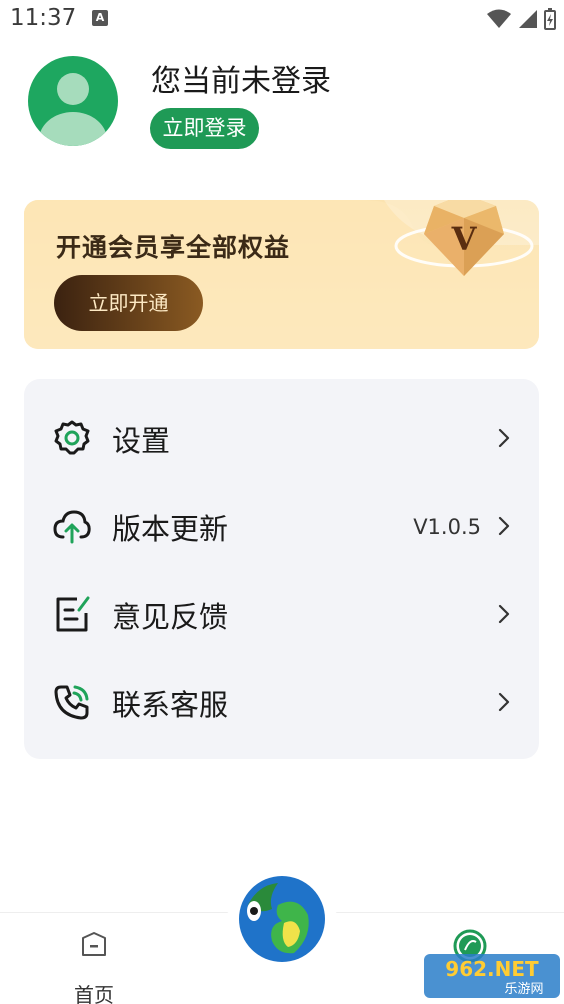 The image size is (564, 1004). What do you see at coordinates (170, 705) in the screenshot?
I see `menu-item-label: 联系客服` at bounding box center [170, 705].